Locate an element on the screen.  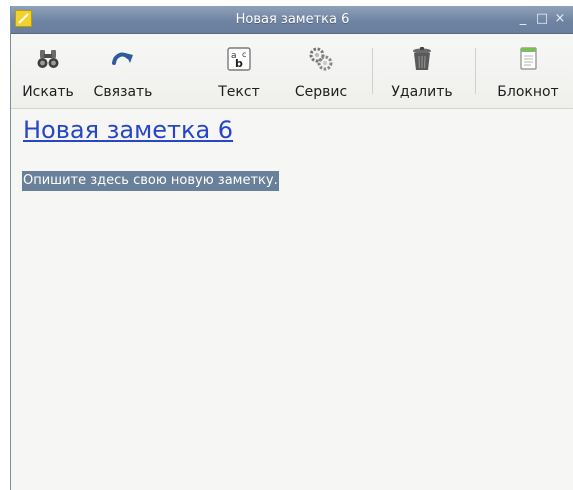
tools-label: Сервис is located at coordinates (321, 92).